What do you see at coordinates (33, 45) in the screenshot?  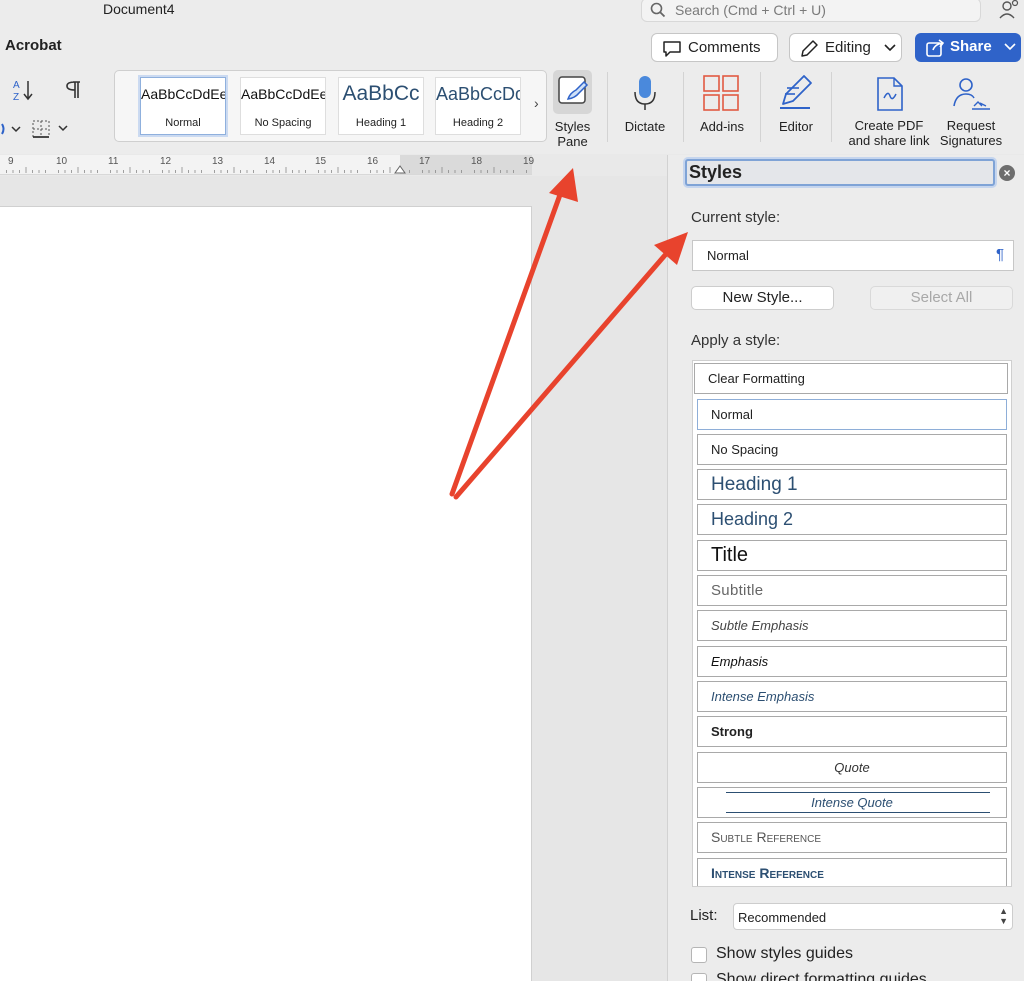 I see `tab-acrobat: Acrobat` at bounding box center [33, 45].